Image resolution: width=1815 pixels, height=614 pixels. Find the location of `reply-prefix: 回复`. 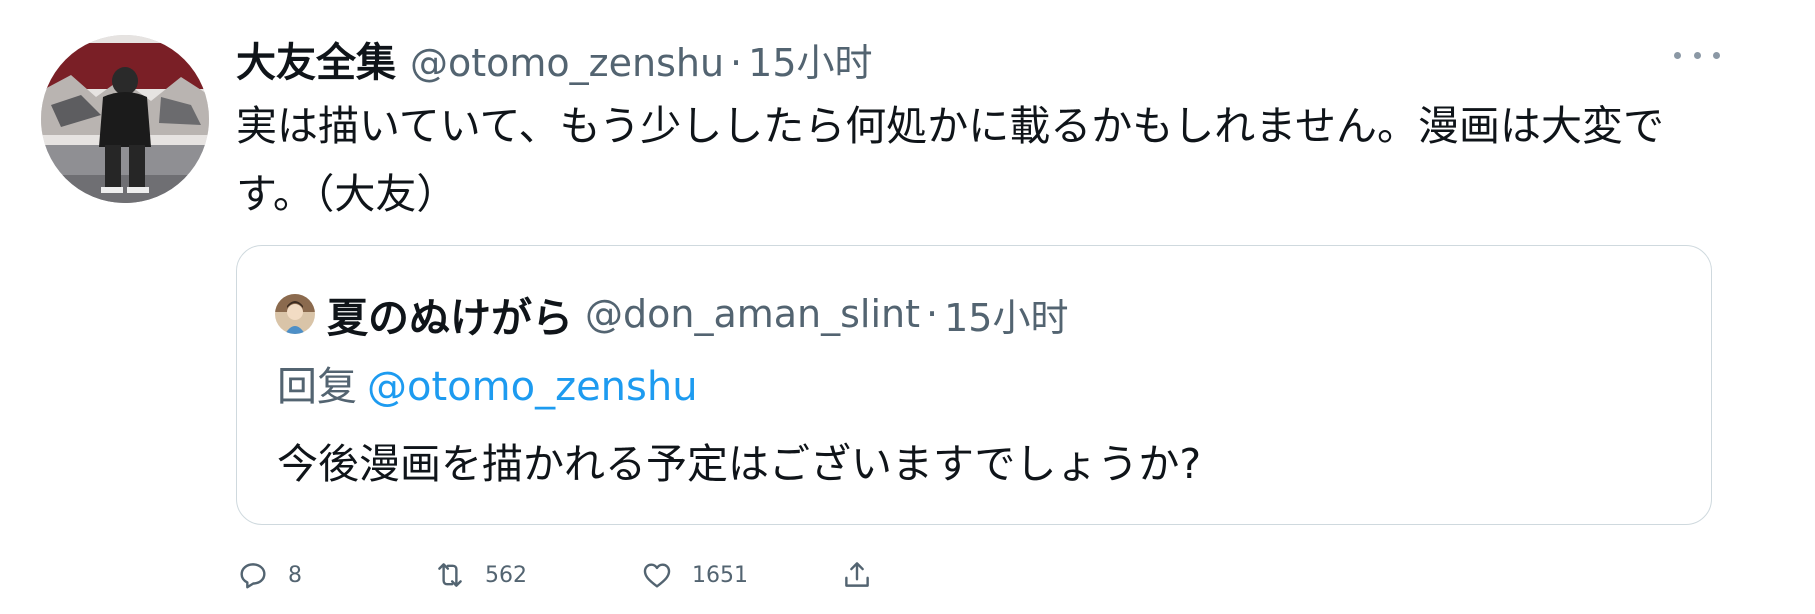

reply-prefix: 回复 is located at coordinates (317, 387).